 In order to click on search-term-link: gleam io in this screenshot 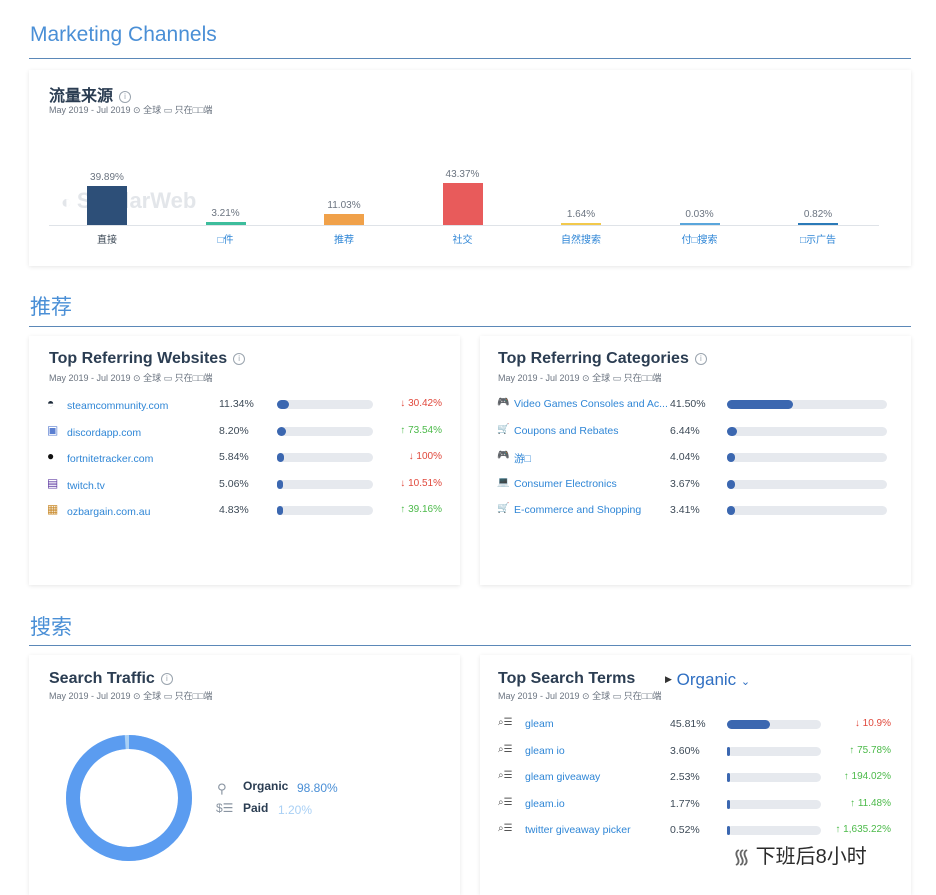, I will do `click(545, 751)`.